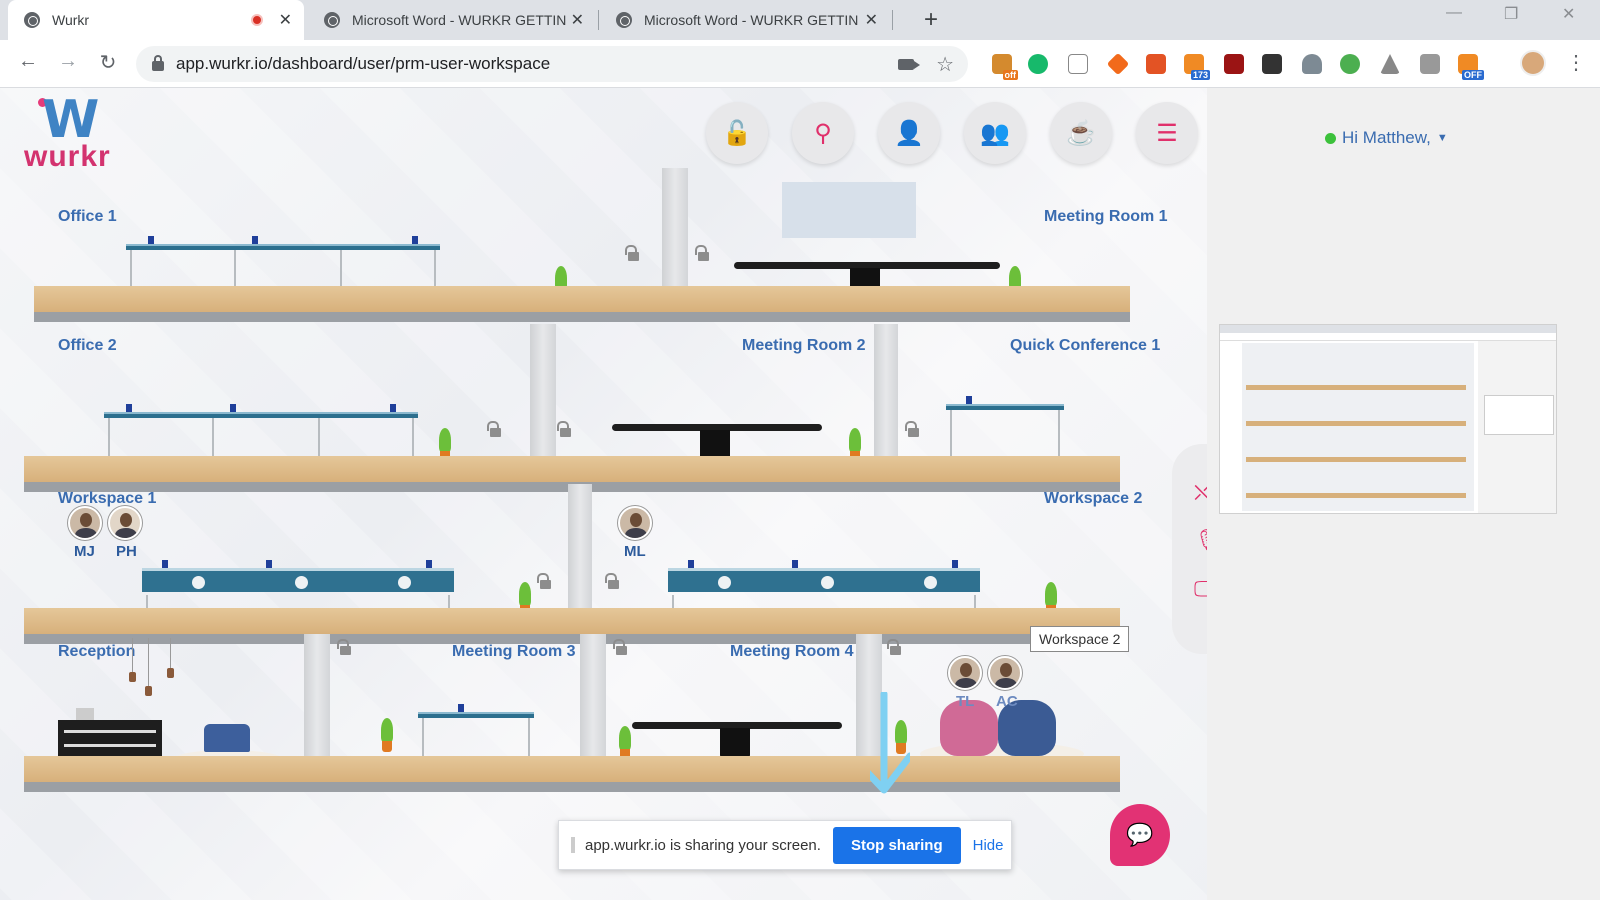 This screenshot has width=1600, height=900. I want to click on room-label-meeting-room-3: Meeting Room 3, so click(514, 652).